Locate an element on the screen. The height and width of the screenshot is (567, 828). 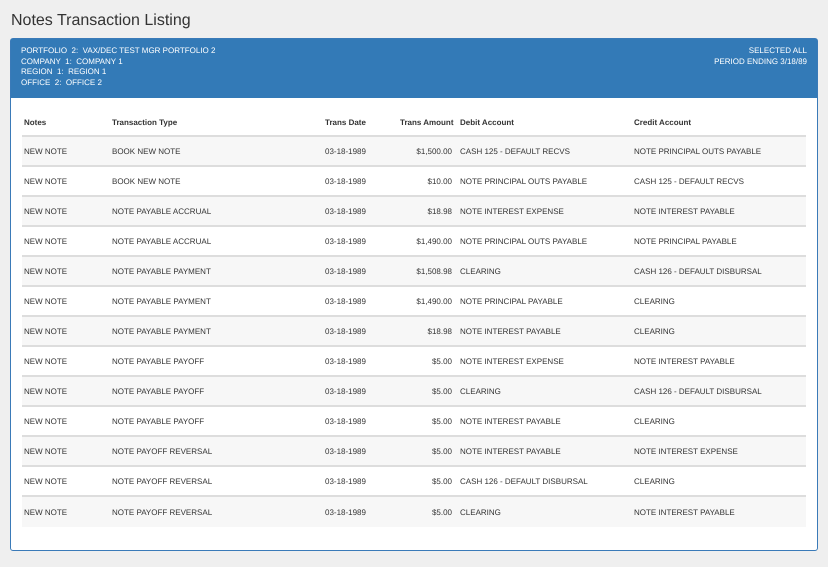
table-cell-text: $1,508.98 is located at coordinates (434, 271).